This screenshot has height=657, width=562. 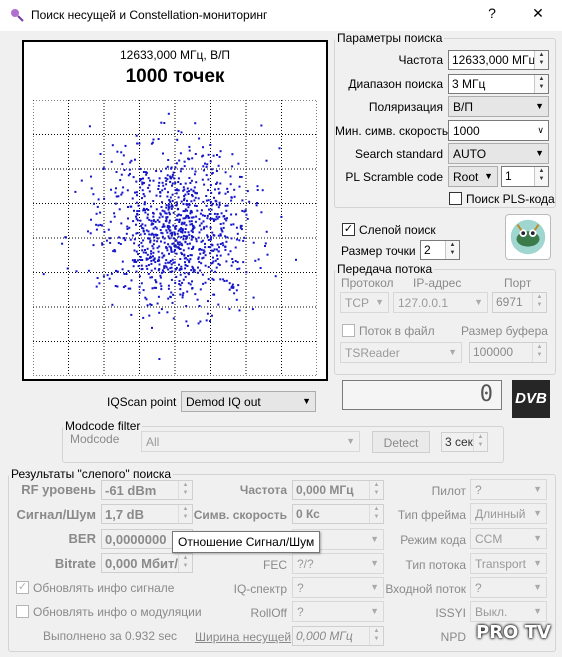 What do you see at coordinates (480, 442) in the screenshot?
I see `time-spinner-icon: ▲ ▼` at bounding box center [480, 442].